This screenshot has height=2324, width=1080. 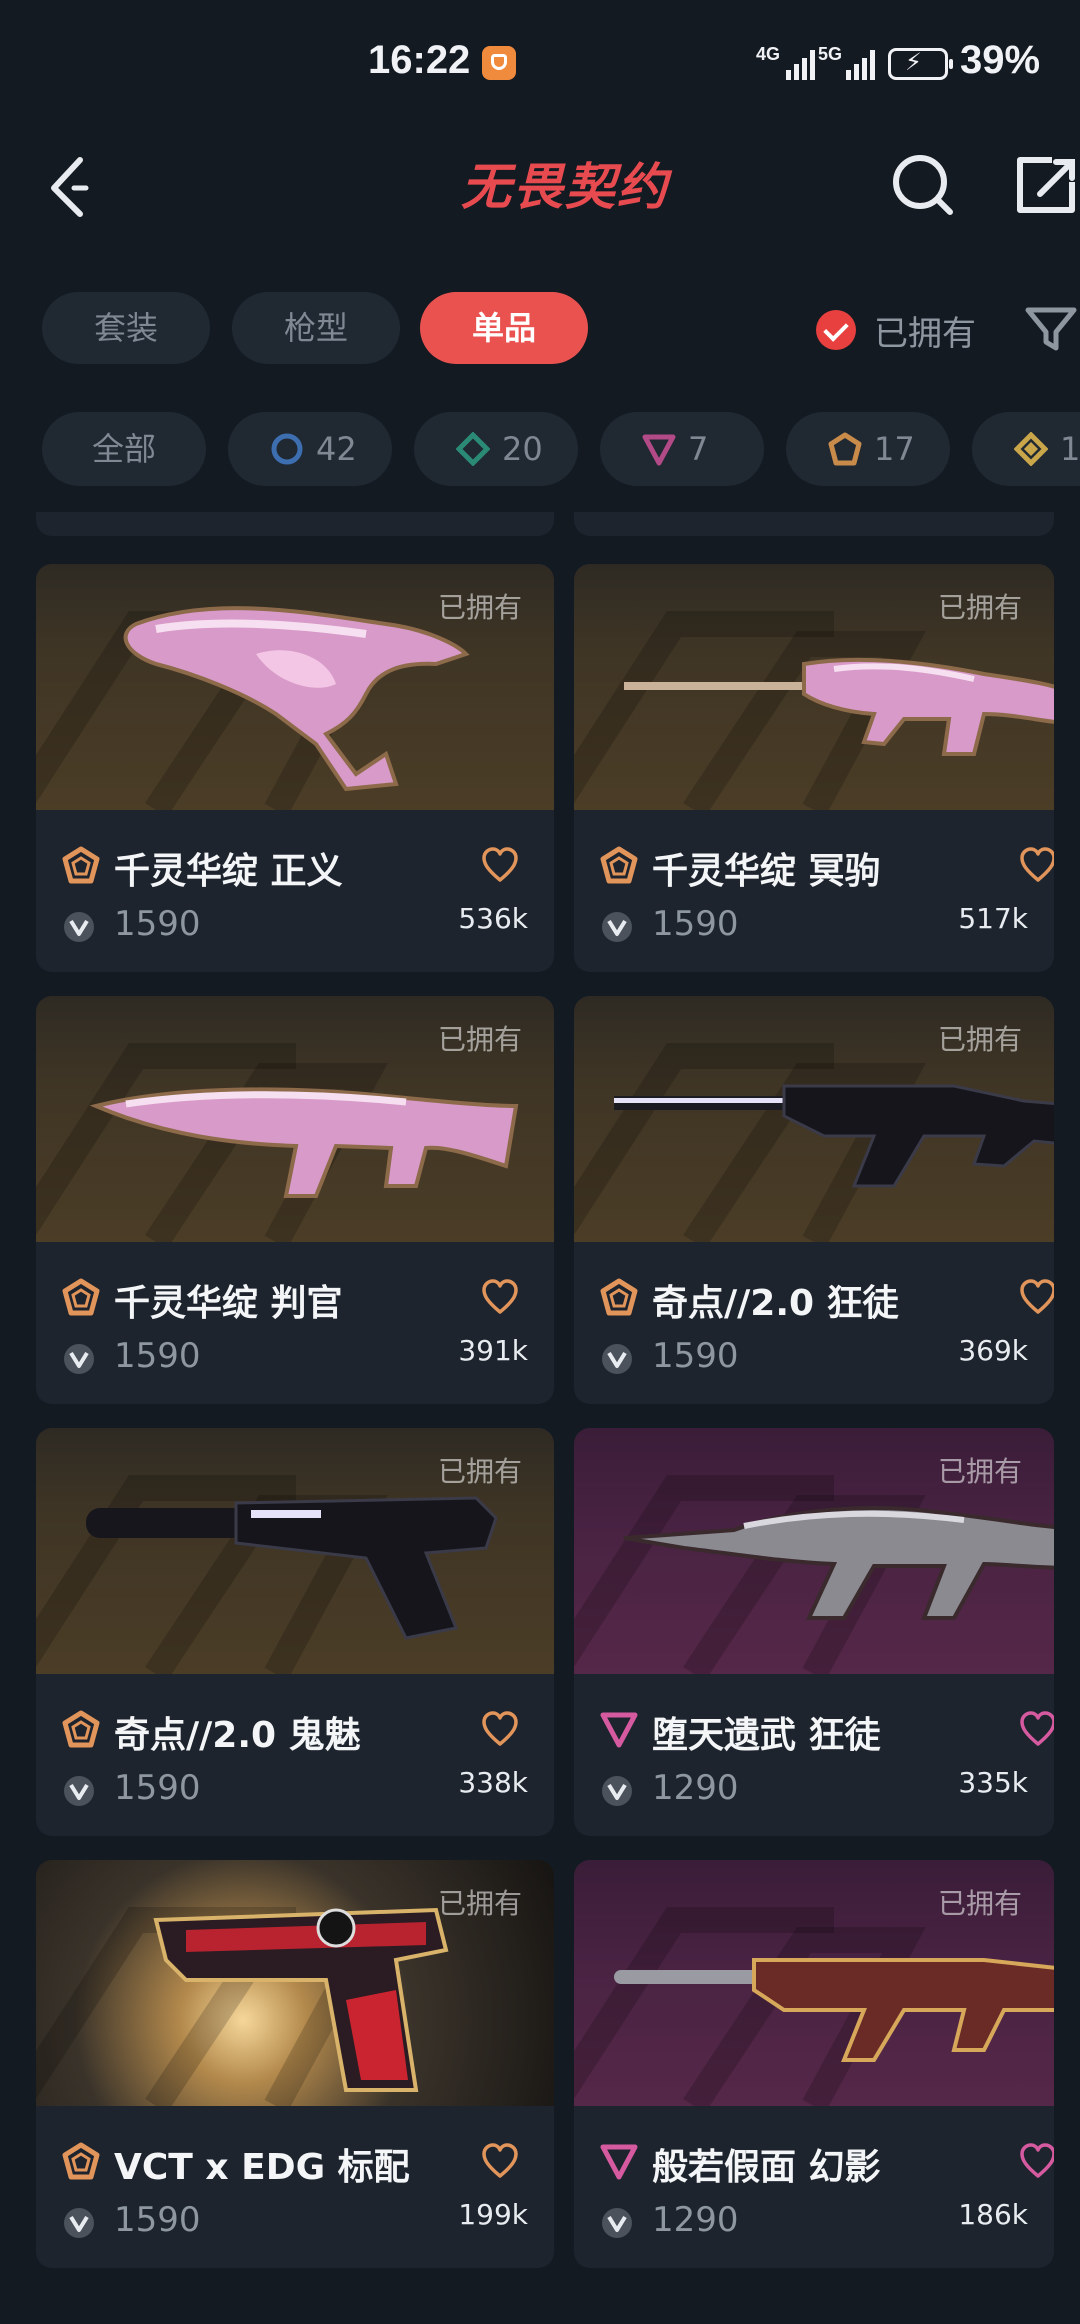 I want to click on back-button, so click(x=75, y=185).